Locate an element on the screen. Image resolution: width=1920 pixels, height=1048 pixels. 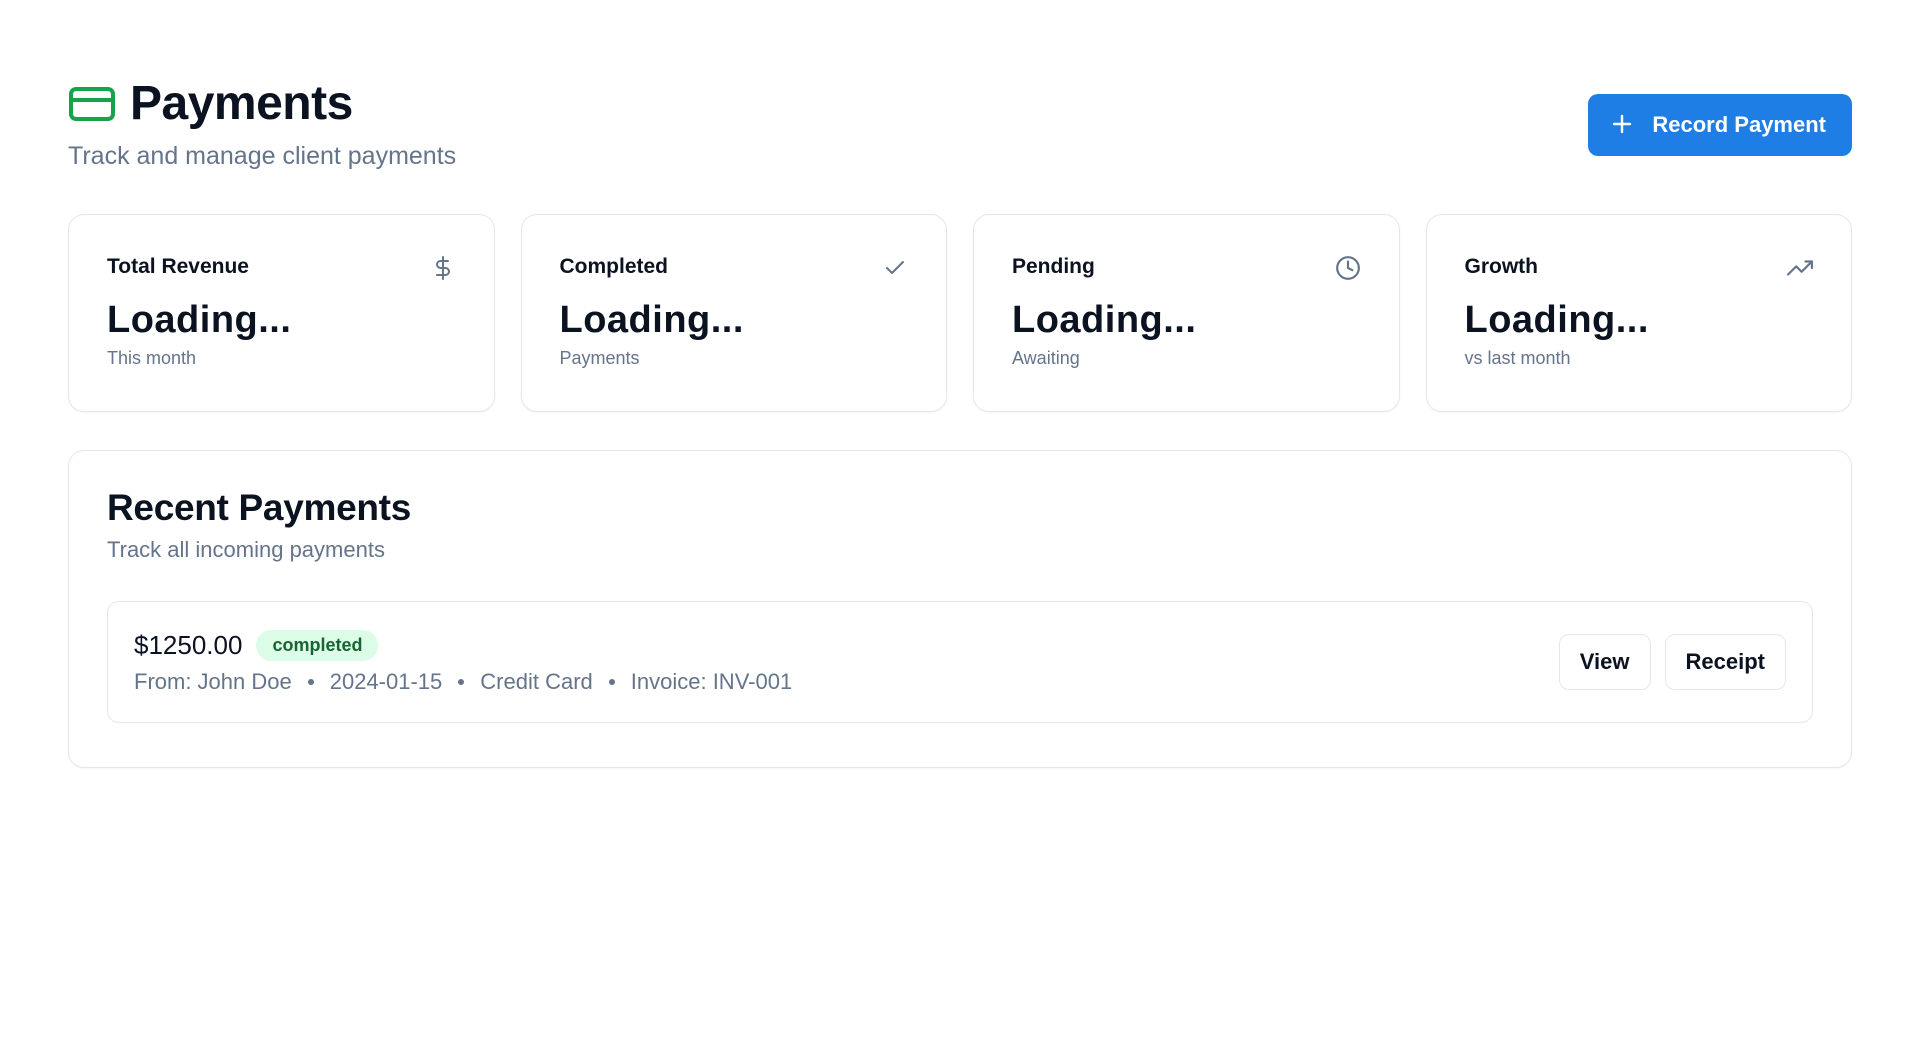
stat-card-completed: Completed Loading... Payments is located at coordinates (733, 313).